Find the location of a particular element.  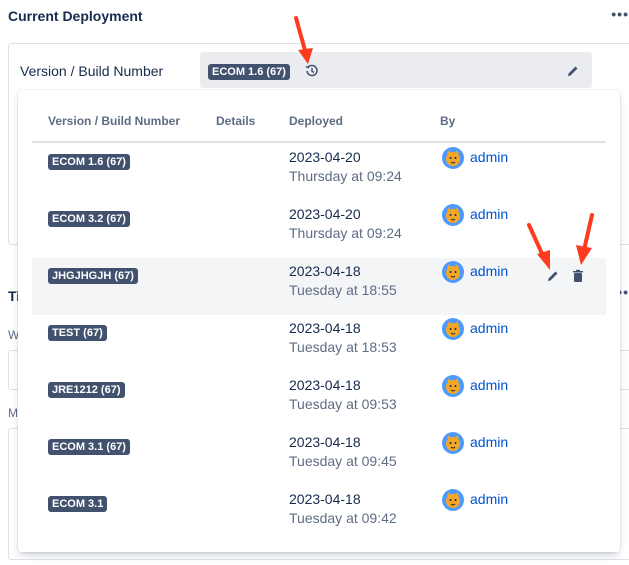

column-header-version: Version / Build Number is located at coordinates (114, 121).